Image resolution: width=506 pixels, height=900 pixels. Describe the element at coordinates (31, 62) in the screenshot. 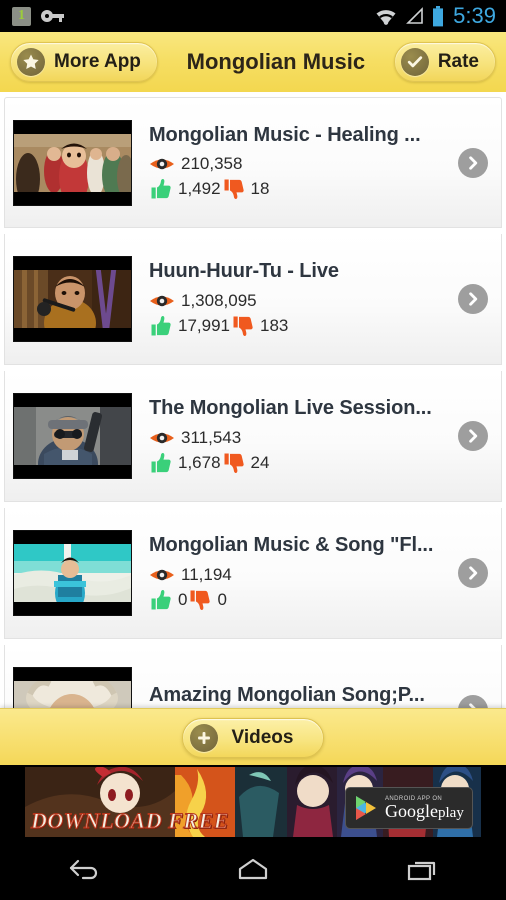

I see `star-icon` at that location.